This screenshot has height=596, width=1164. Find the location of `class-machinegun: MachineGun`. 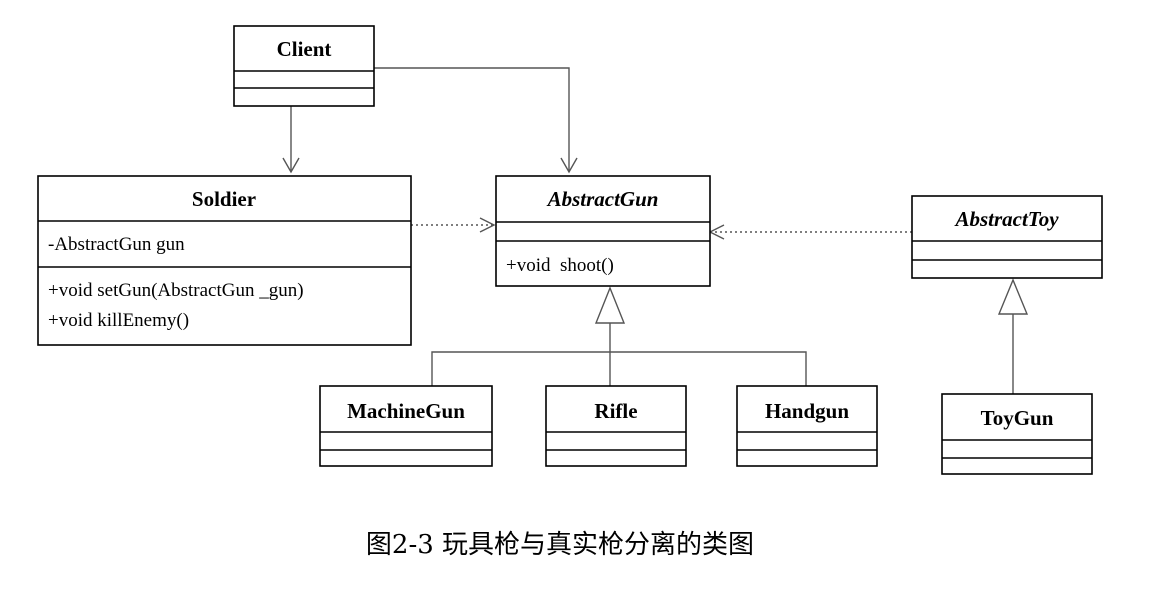

class-machinegun: MachineGun is located at coordinates (406, 426).